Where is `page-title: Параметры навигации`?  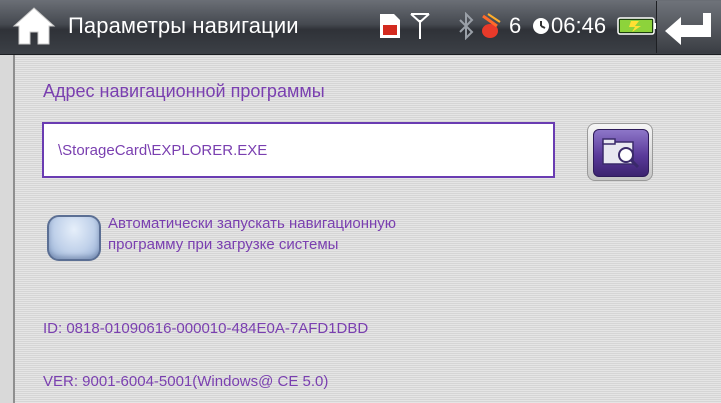 page-title: Параметры навигации is located at coordinates (183, 25).